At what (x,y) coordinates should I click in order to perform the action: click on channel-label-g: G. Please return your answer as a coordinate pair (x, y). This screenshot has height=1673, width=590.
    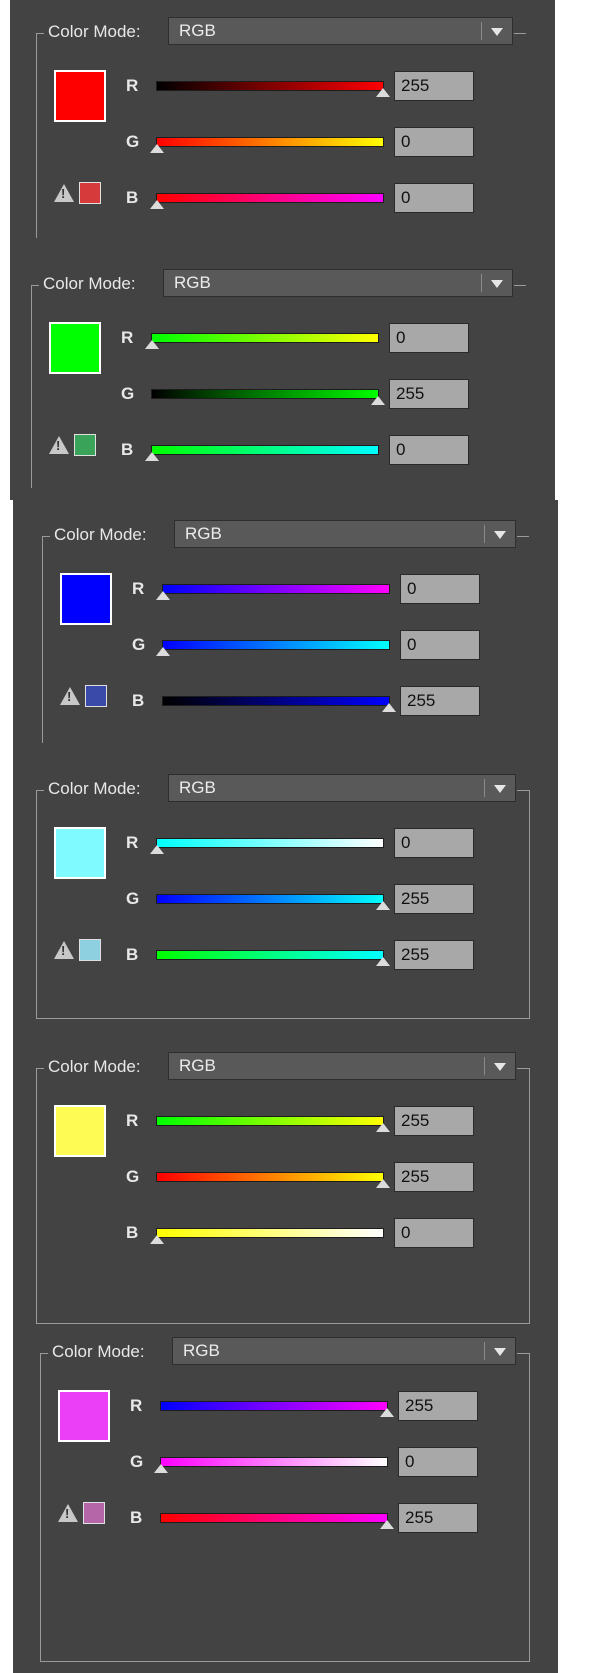
    Looking at the image, I should click on (137, 1461).